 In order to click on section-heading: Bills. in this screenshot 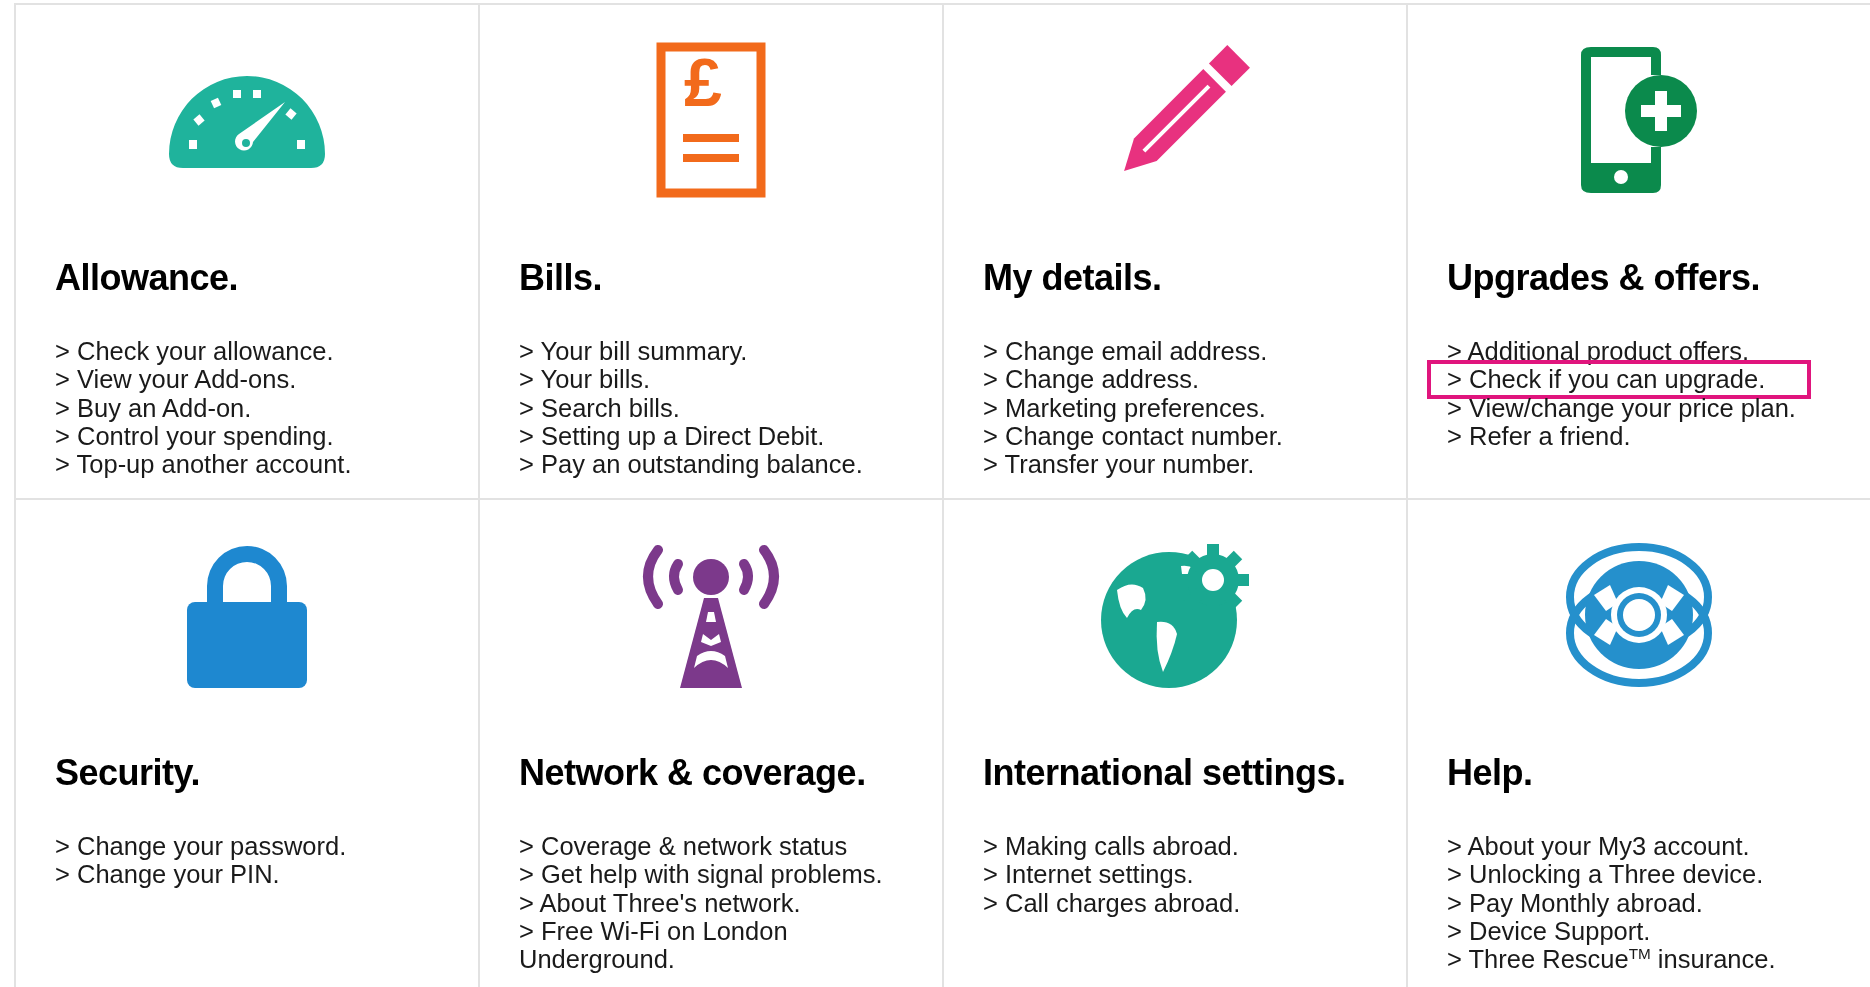, I will do `click(561, 278)`.